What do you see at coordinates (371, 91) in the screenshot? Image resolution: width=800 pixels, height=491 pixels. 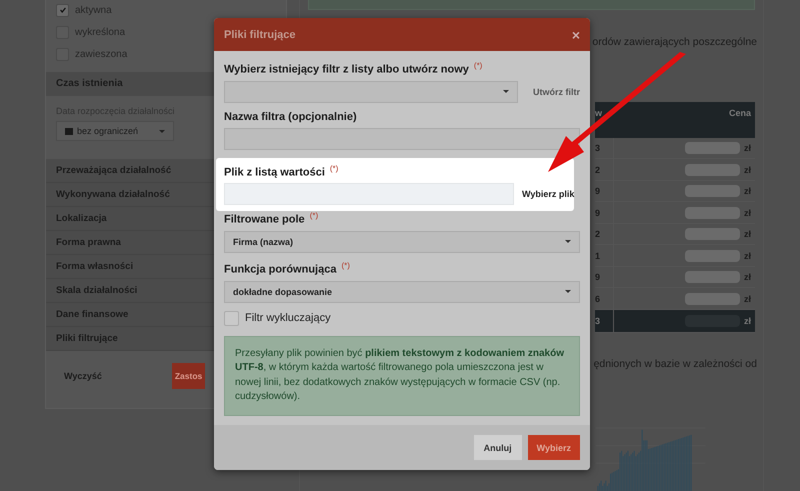 I see `select-field` at bounding box center [371, 91].